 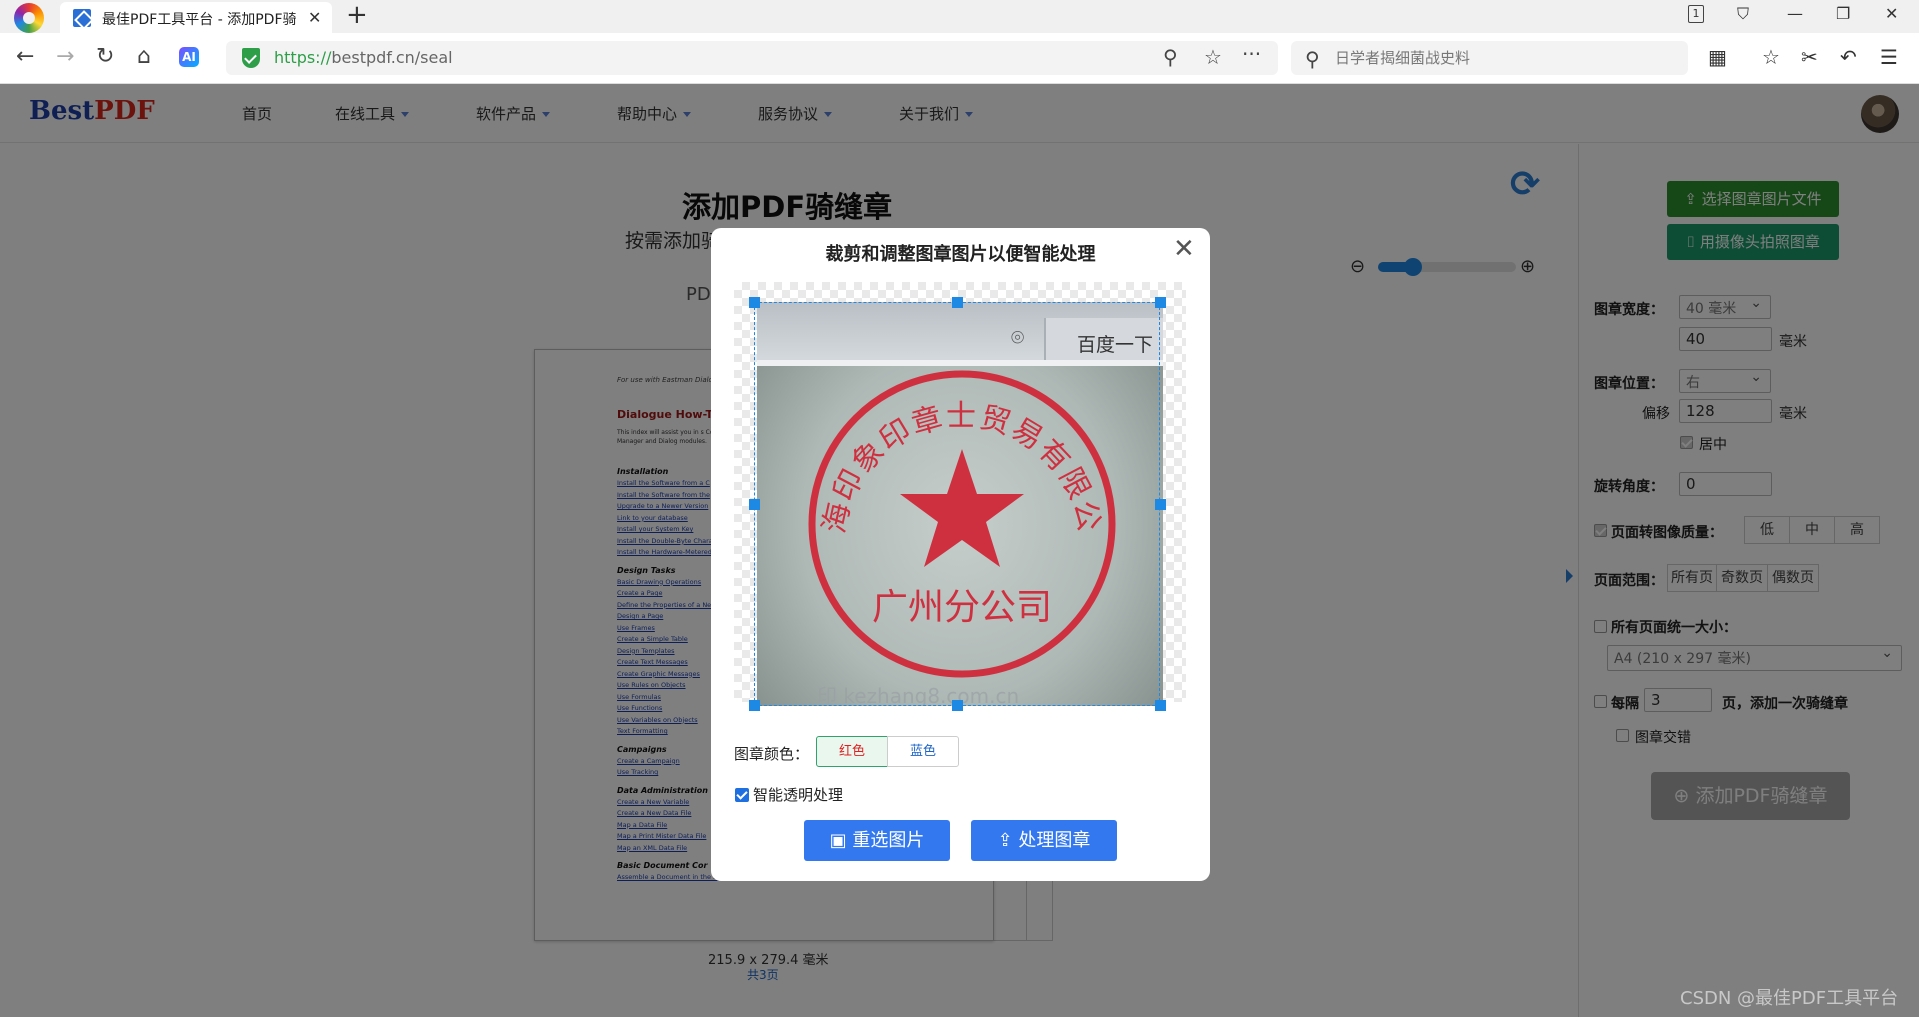 What do you see at coordinates (1696, 14) in the screenshot?
I see `tab-count-icon: 1` at bounding box center [1696, 14].